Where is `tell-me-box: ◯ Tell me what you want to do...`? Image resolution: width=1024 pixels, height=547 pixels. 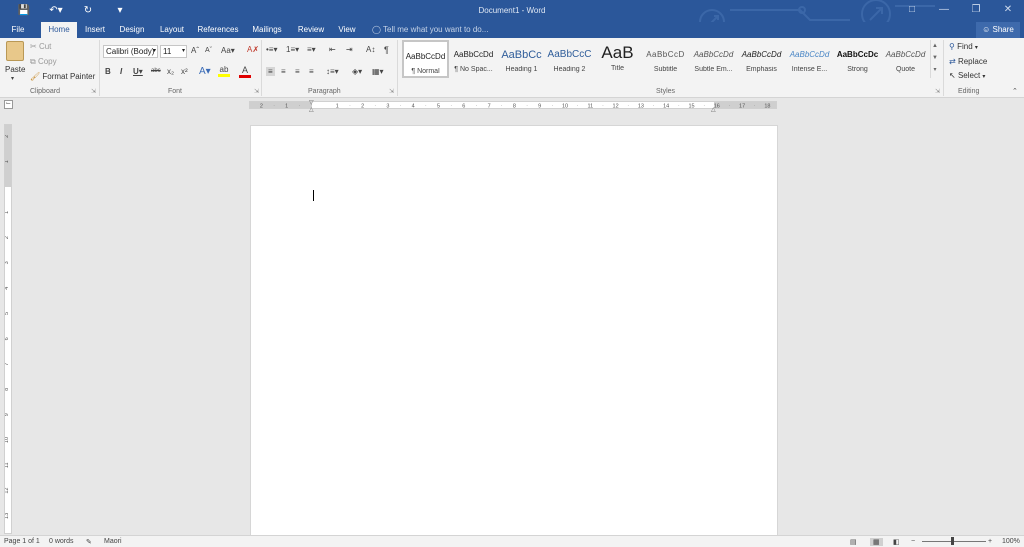 tell-me-box: ◯ Tell me what you want to do... is located at coordinates (430, 30).